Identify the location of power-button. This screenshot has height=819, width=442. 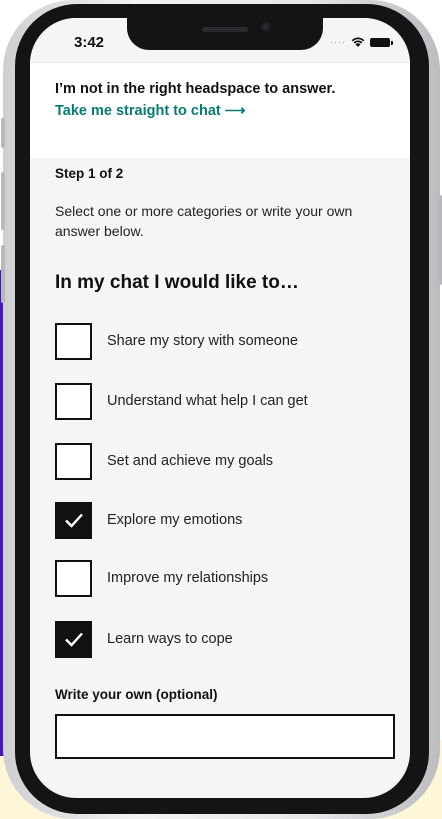
(440, 240).